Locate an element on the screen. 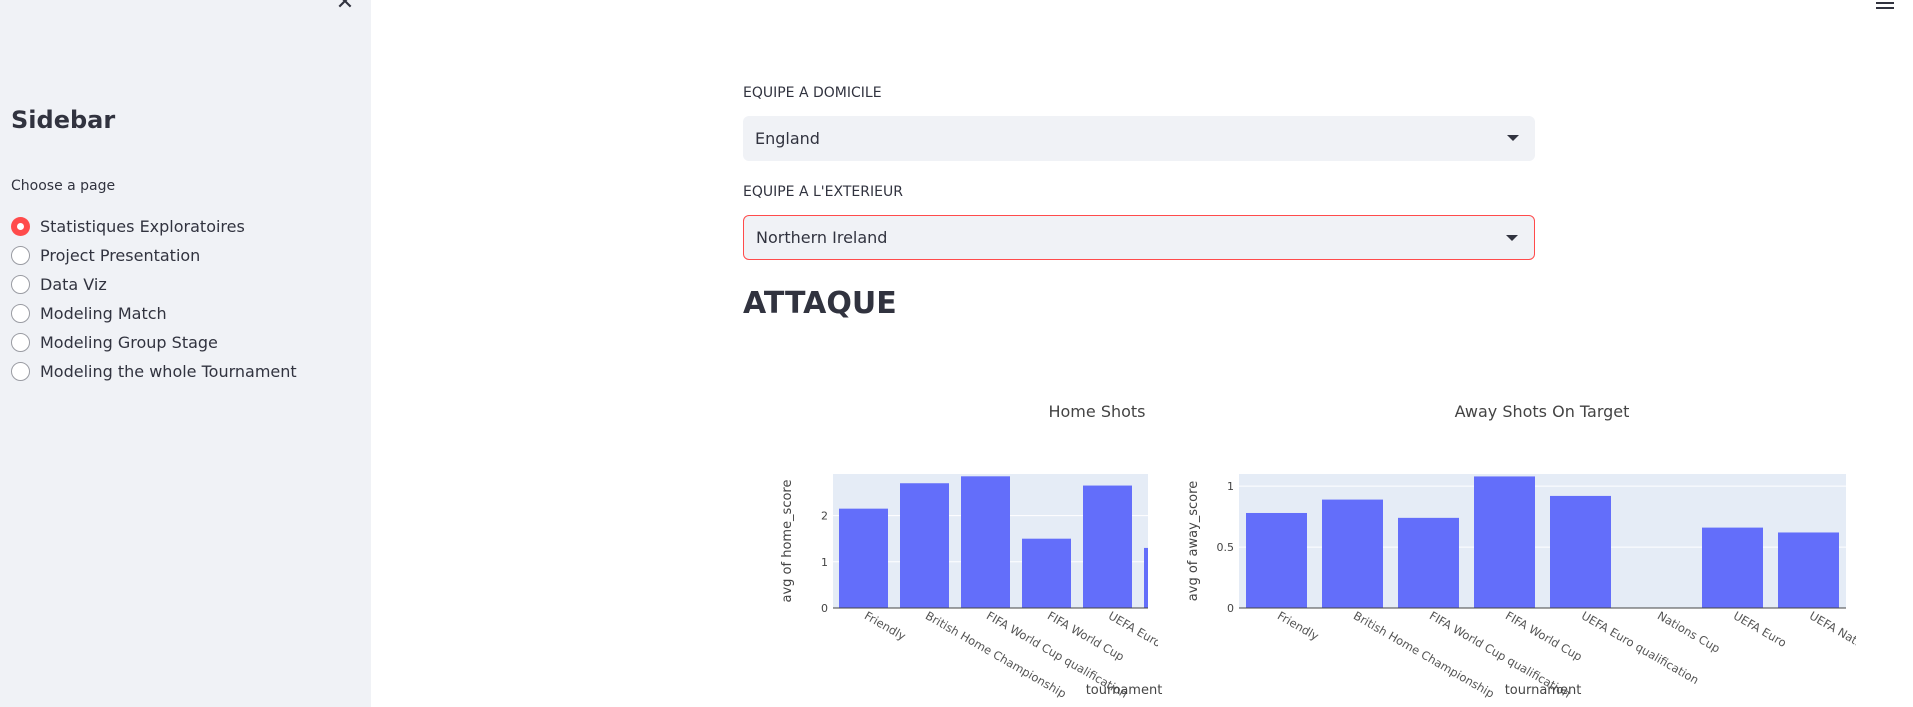  close-icon: ✕ is located at coordinates (345, 7).